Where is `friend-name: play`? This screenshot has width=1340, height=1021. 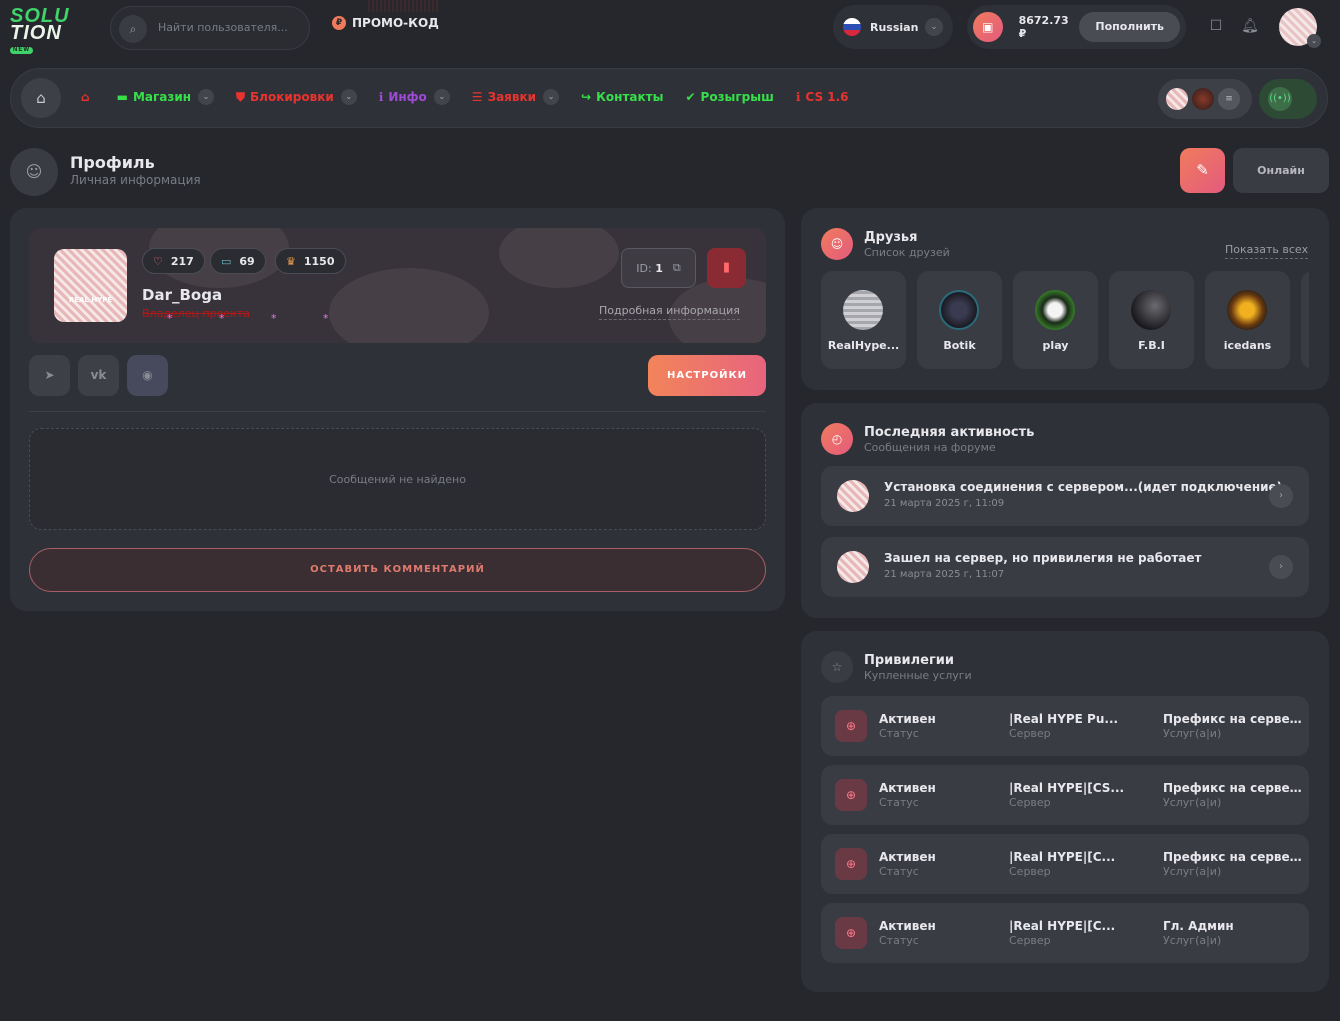 friend-name: play is located at coordinates (1055, 345).